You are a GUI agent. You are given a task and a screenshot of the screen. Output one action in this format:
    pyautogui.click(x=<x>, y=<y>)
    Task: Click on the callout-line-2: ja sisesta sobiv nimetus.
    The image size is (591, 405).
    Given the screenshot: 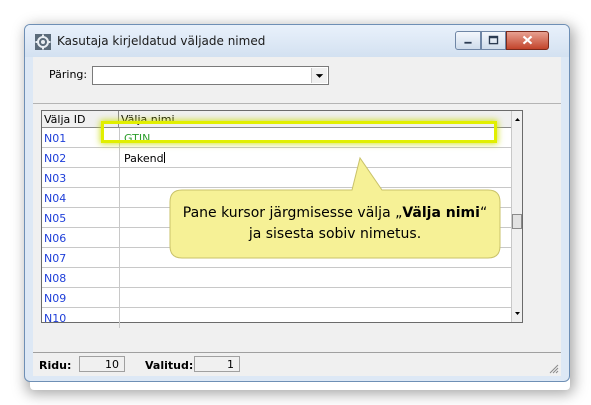 What is the action you would take?
    pyautogui.click(x=335, y=234)
    